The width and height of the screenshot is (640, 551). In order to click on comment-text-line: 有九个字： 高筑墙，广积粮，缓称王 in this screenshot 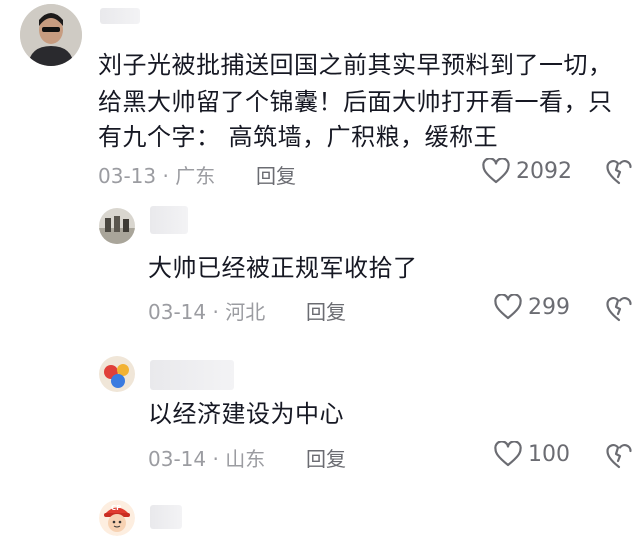, I will do `click(298, 137)`.